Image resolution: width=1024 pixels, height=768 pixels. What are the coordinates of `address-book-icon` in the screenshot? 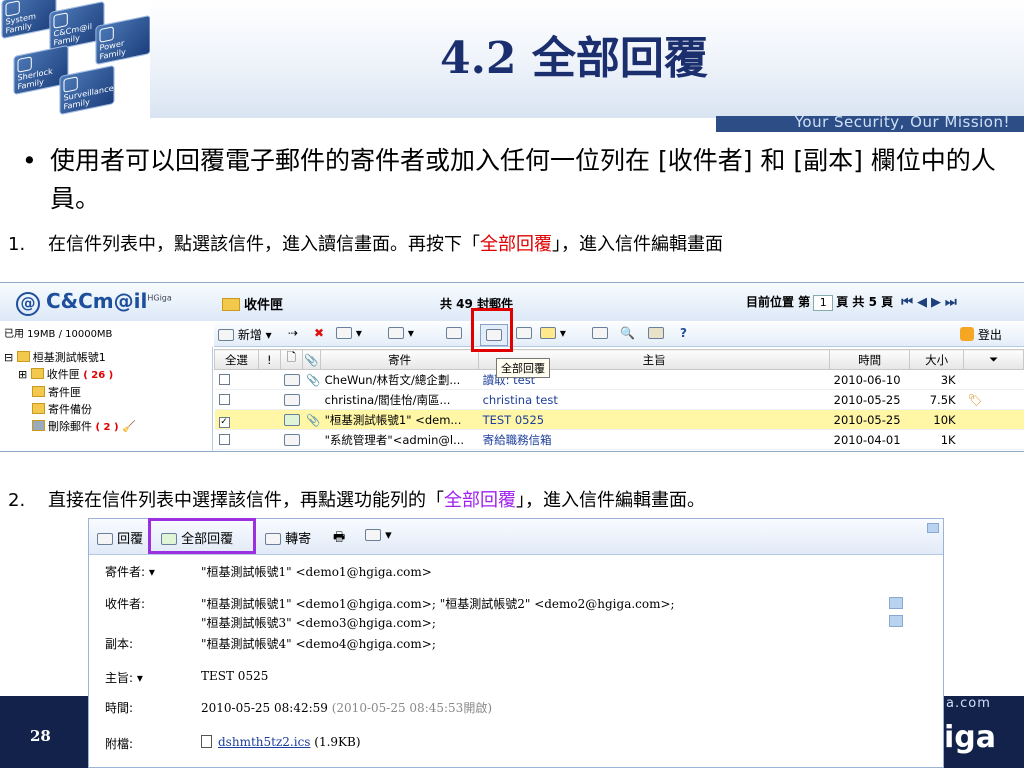 It's located at (656, 335).